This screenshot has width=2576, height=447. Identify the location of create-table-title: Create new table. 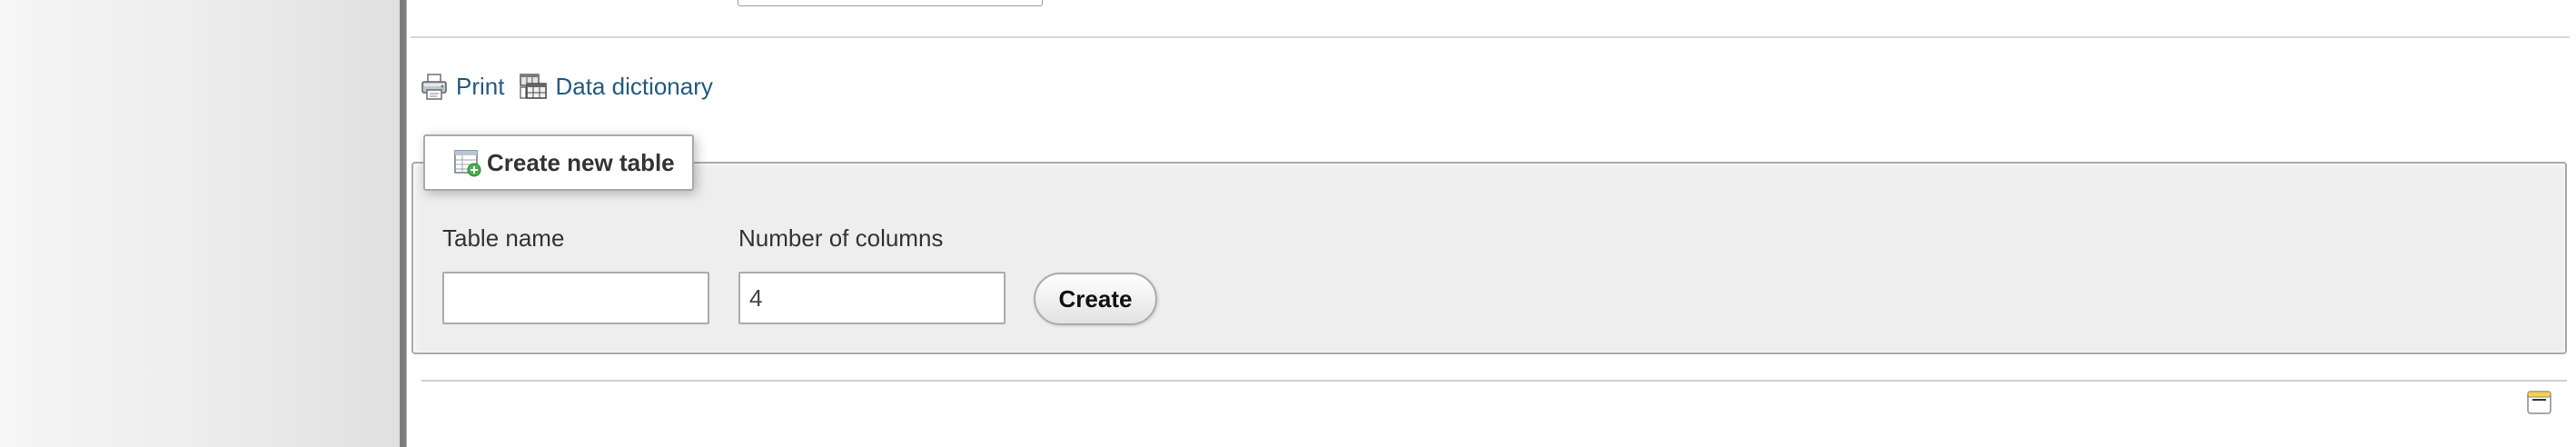
(581, 162).